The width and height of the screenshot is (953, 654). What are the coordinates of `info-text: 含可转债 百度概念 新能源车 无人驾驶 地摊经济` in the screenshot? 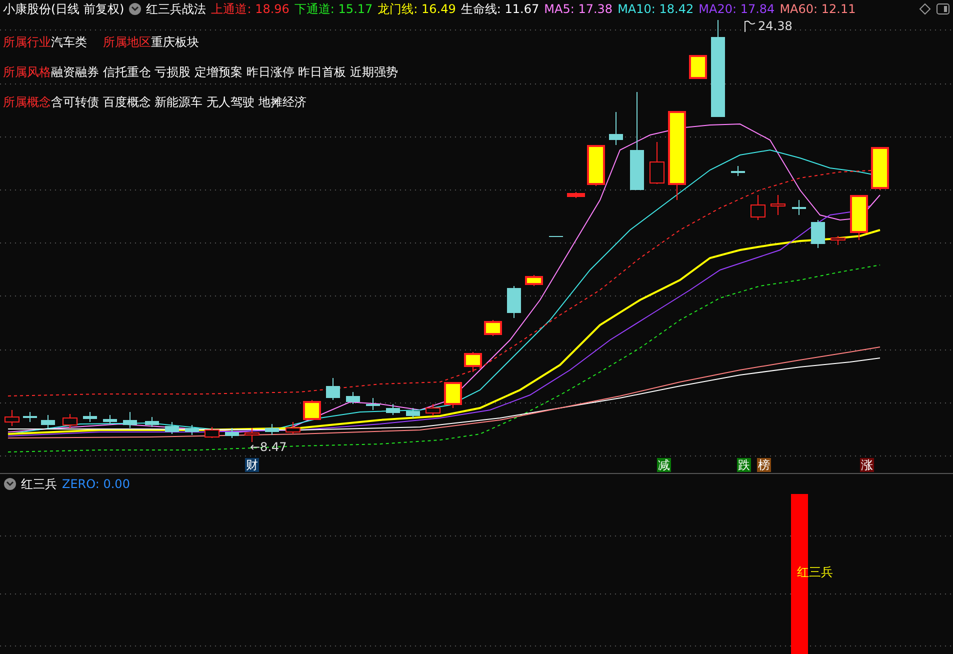 It's located at (178, 102).